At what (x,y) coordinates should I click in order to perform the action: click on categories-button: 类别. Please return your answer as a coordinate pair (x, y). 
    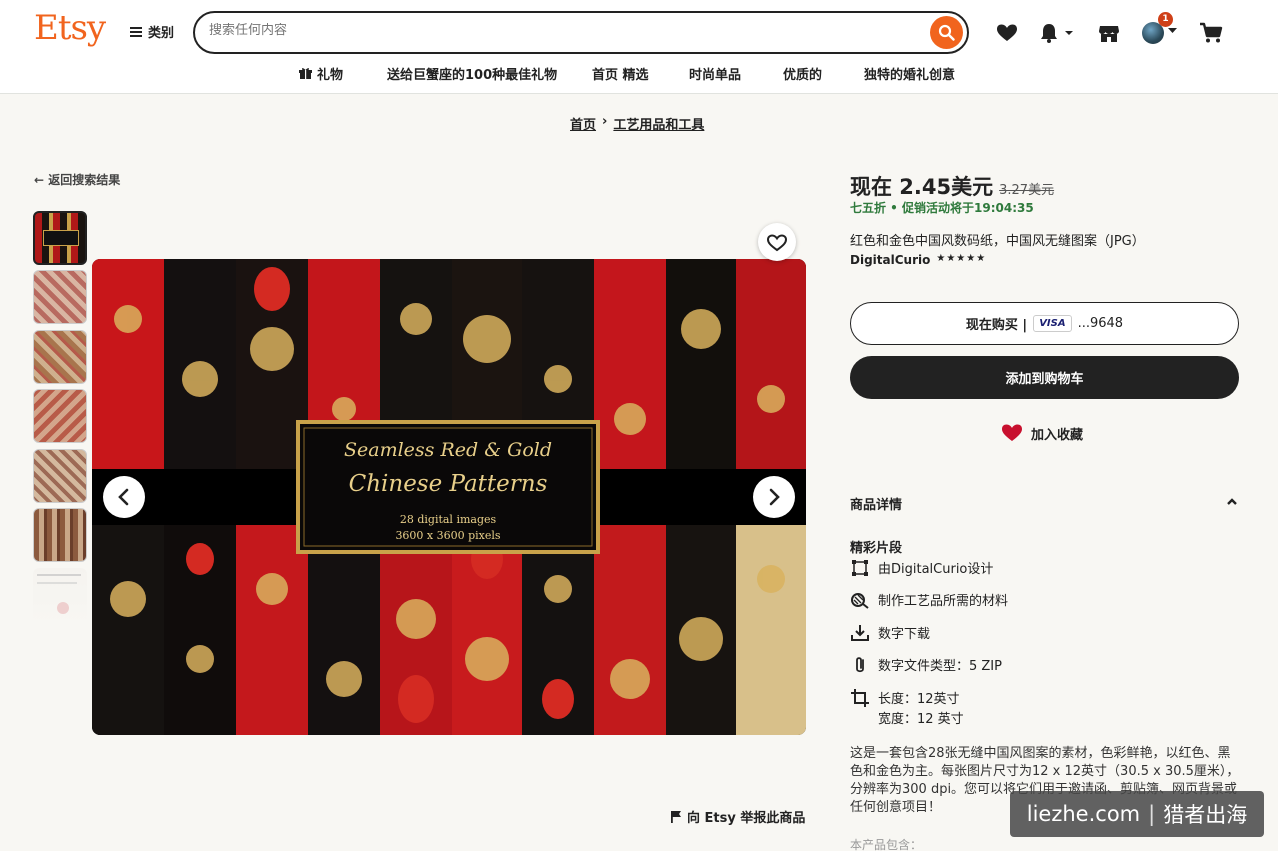
    Looking at the image, I should click on (152, 31).